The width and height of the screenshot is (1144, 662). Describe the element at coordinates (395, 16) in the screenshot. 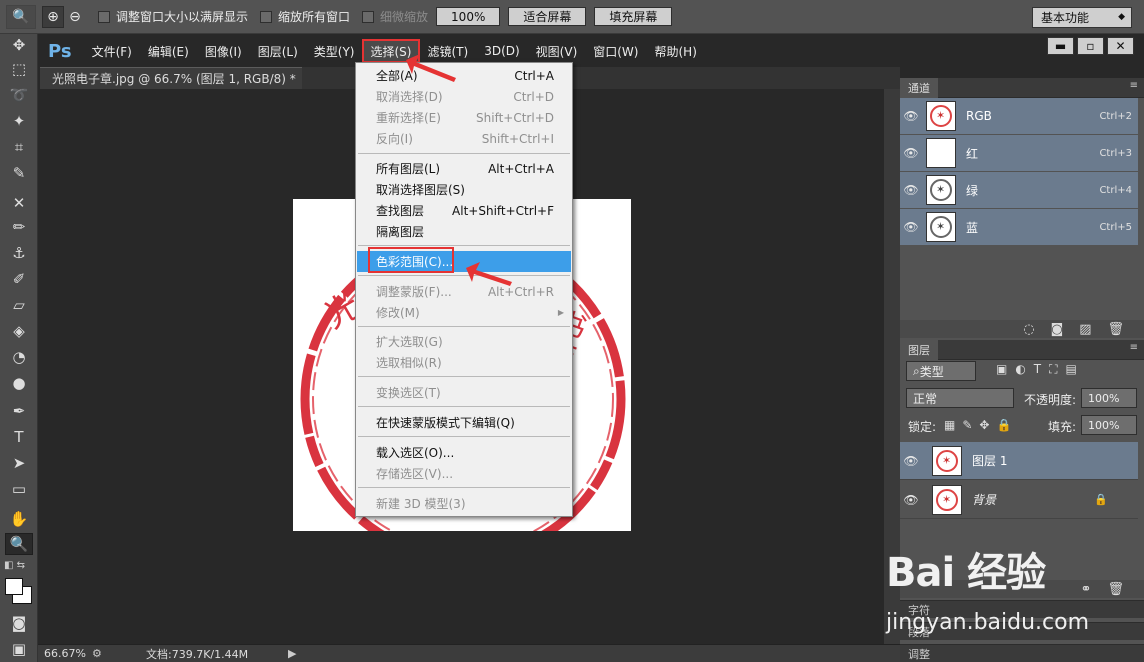

I see `scrubby-zoom-checkbox: 细微缩放` at that location.